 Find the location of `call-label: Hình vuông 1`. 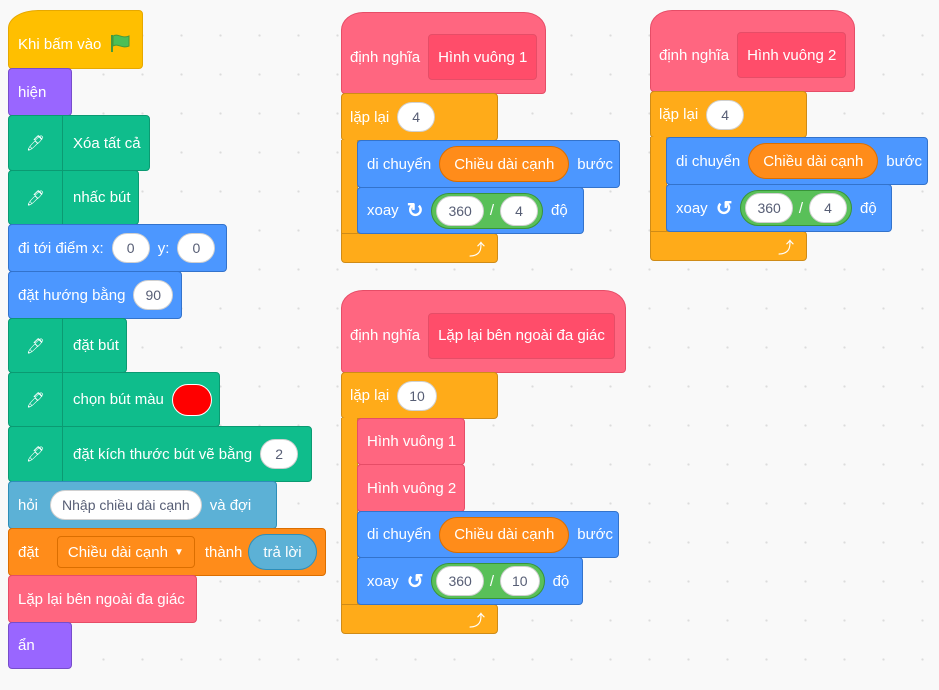

call-label: Hình vuông 1 is located at coordinates (412, 441).